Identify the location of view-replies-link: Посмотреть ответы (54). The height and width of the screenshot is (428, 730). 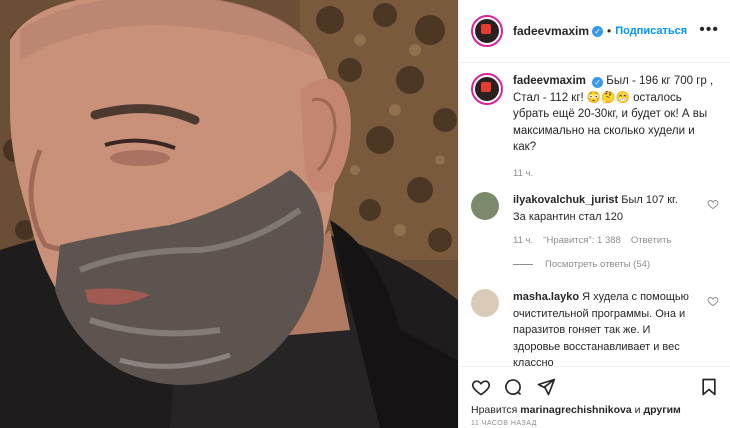
(581, 264).